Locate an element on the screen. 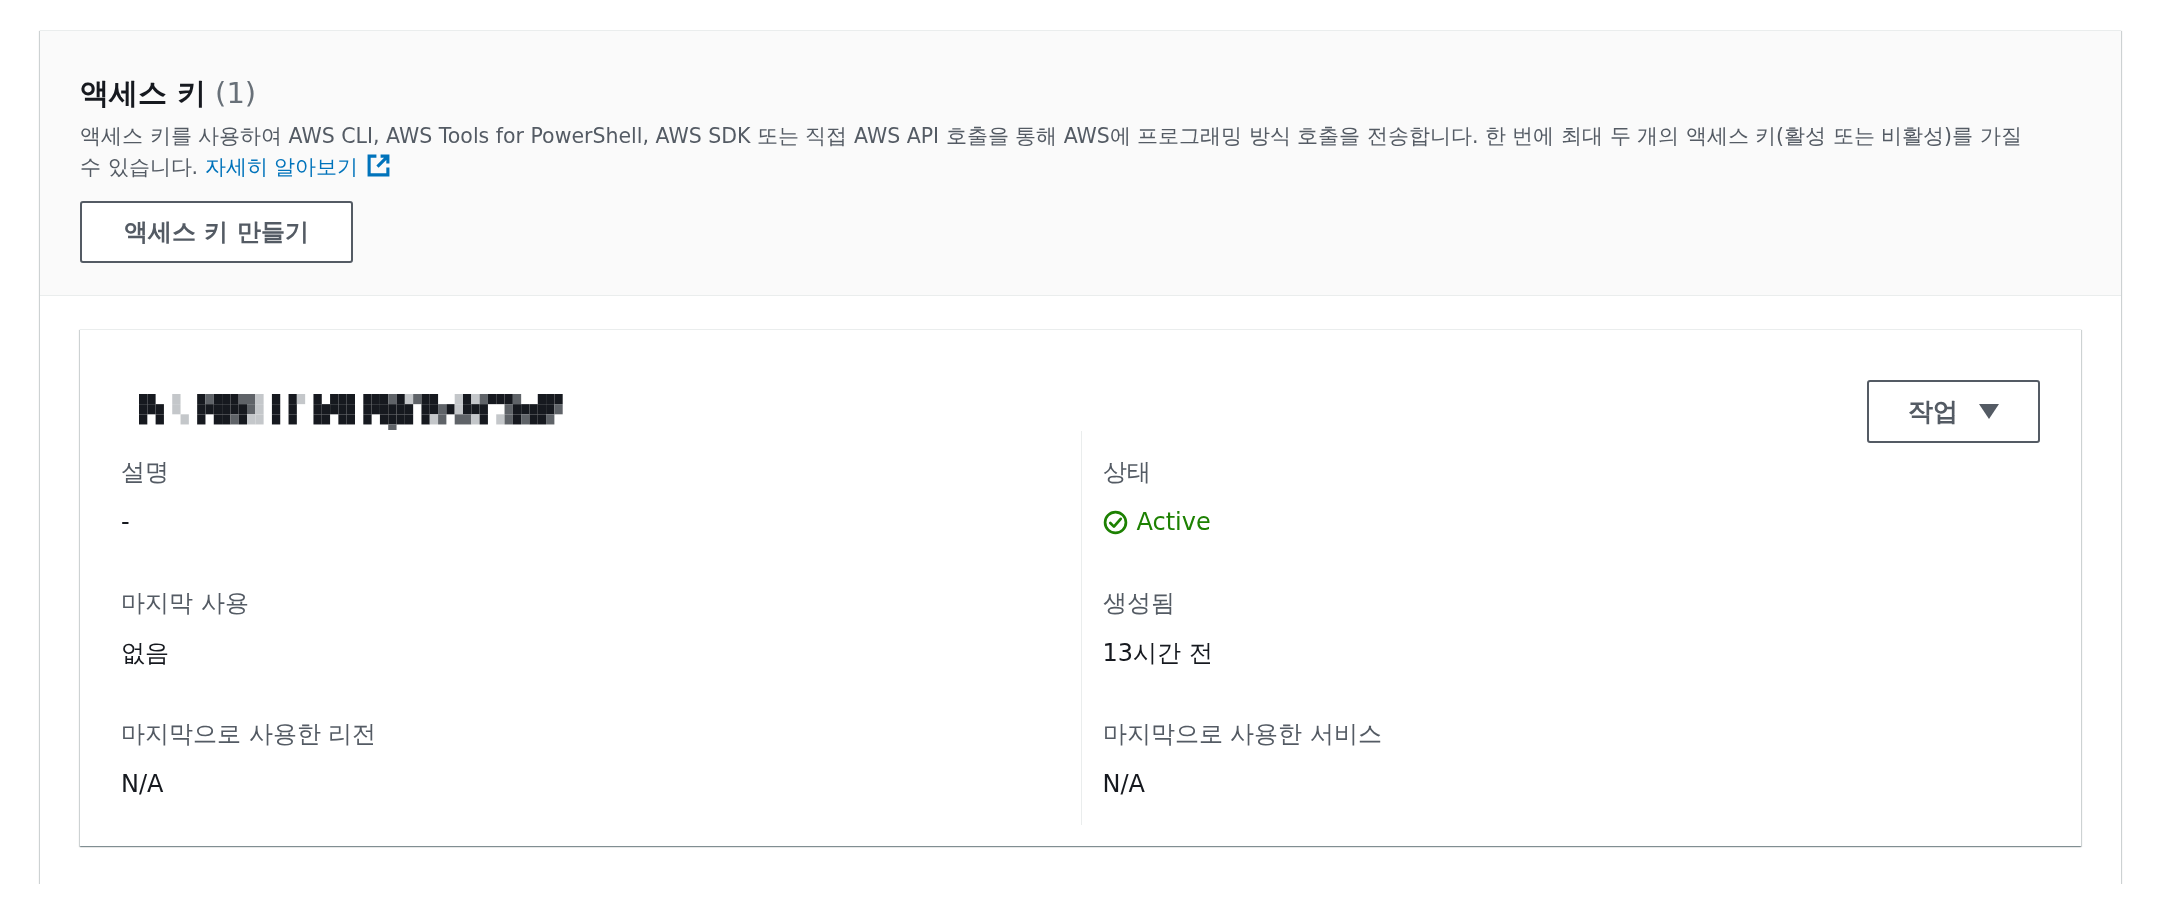 The height and width of the screenshot is (920, 2162). field-label: 마지막으로 사용한 서비스 is located at coordinates (1242, 734).